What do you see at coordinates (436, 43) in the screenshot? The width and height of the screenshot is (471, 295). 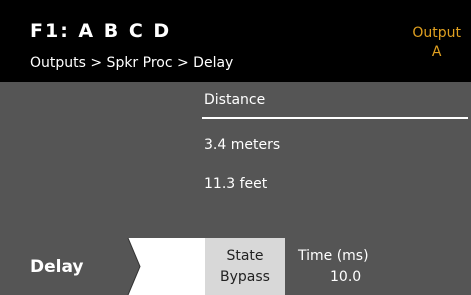 I see `output-indicator: Output A` at bounding box center [436, 43].